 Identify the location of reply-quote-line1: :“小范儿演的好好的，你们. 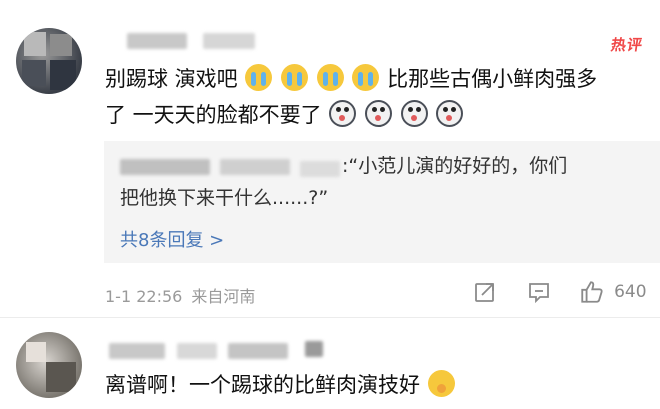
(455, 166).